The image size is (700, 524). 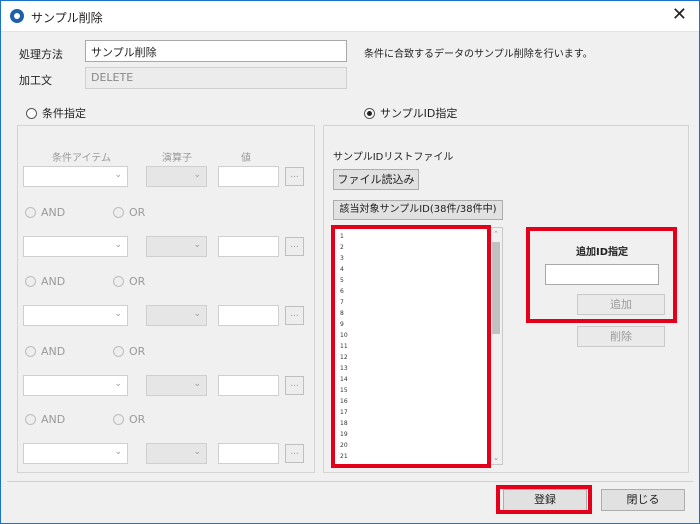 What do you see at coordinates (496, 458) in the screenshot?
I see `scroll-down-icon: ⌄` at bounding box center [496, 458].